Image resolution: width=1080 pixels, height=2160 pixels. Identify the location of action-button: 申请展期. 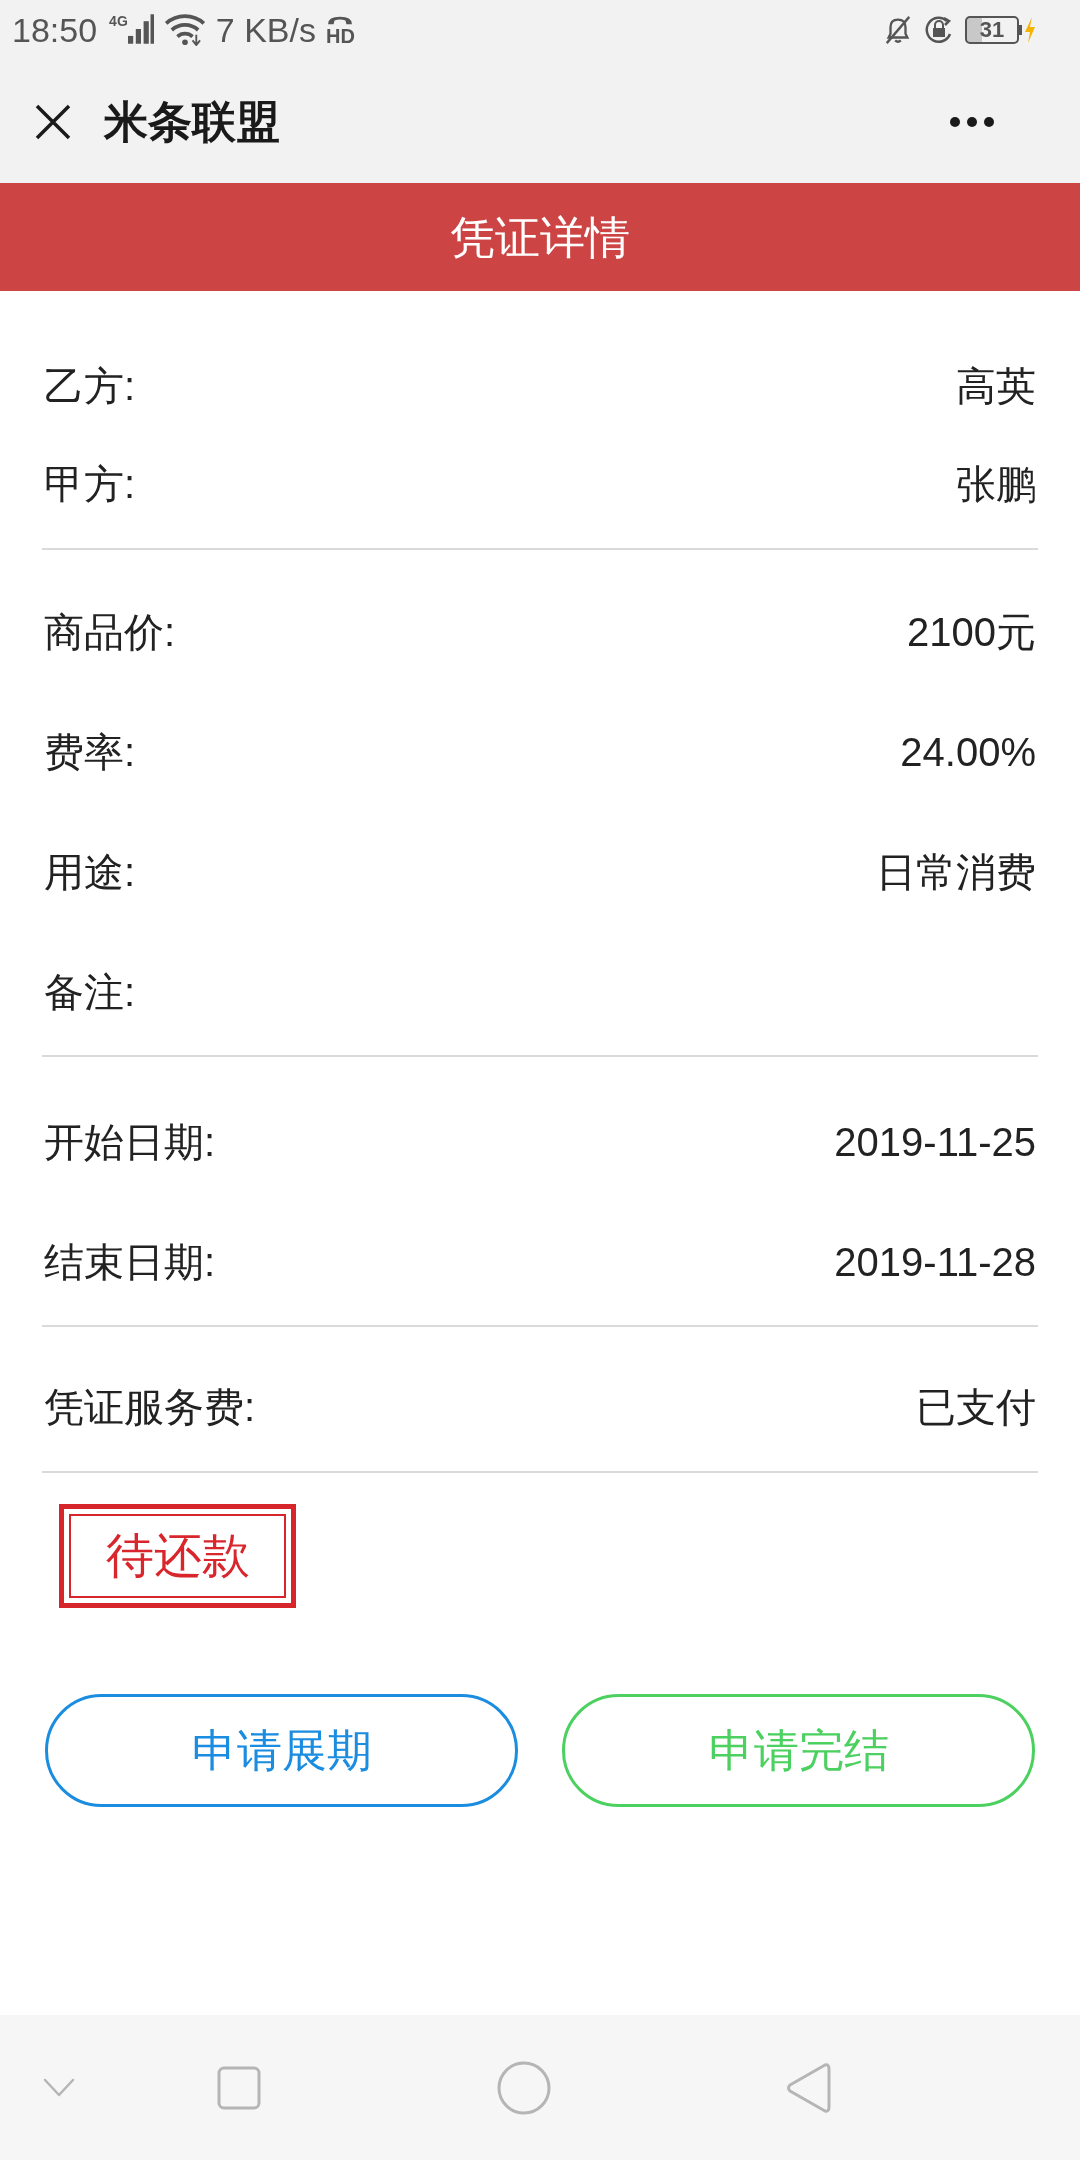
(281, 1750).